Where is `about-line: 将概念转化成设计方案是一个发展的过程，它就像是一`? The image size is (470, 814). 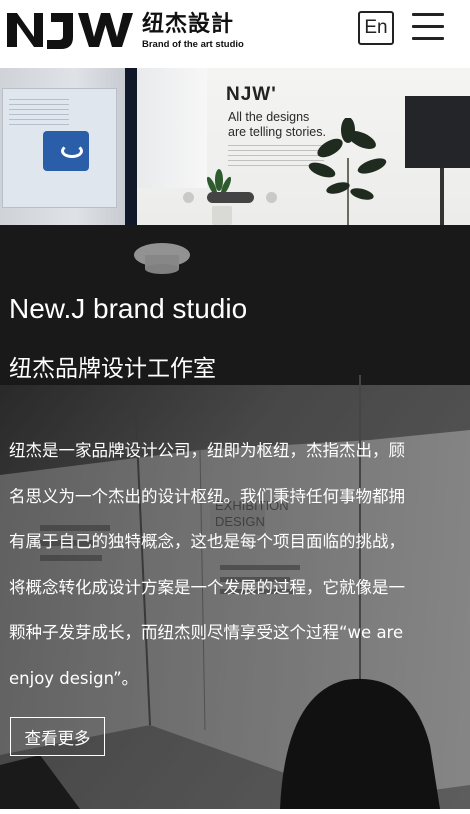 about-line: 将概念转化成设计方案是一个发展的过程，它就像是一 is located at coordinates (207, 587).